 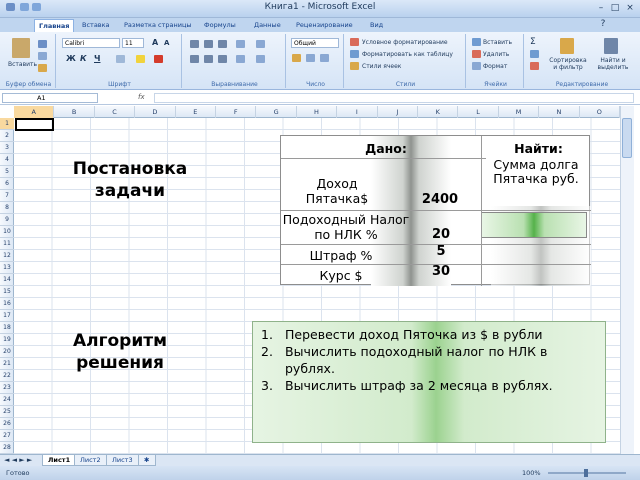 I want to click on row-header: 21, so click(x=7, y=364).